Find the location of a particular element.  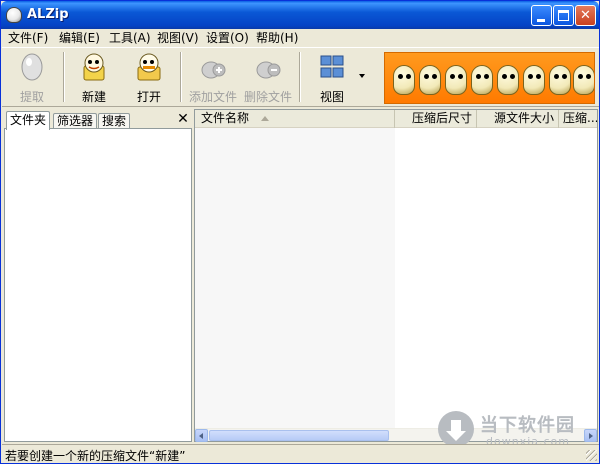

tab-folders: 文件夹 is located at coordinates (28, 120).